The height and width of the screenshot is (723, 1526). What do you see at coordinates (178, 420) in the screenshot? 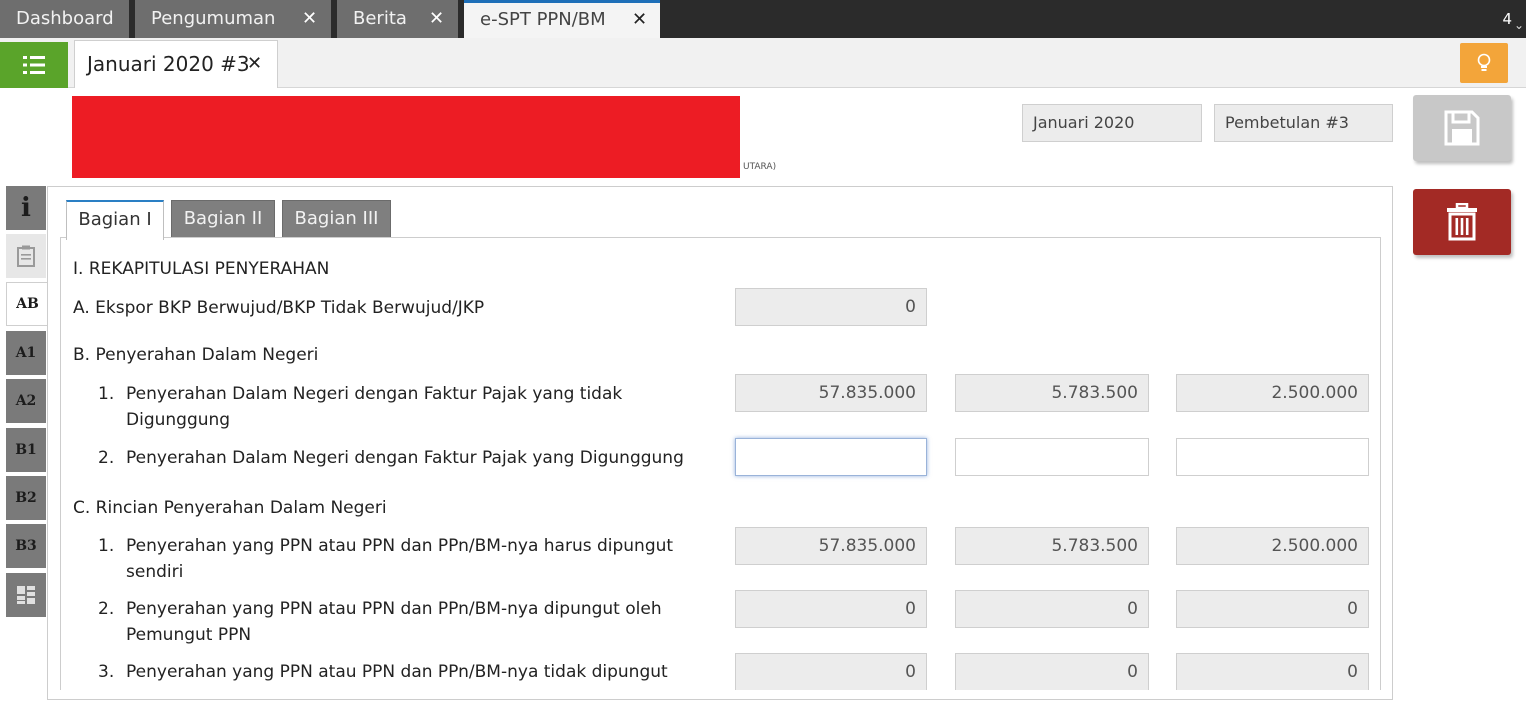
I see `row-label-continued: Digunggung` at bounding box center [178, 420].